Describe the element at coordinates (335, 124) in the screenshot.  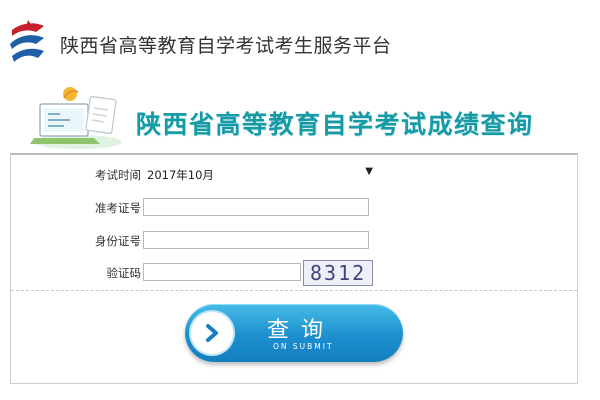
I see `banner-title: 陕西省高等教育自学考试成绩查询` at that location.